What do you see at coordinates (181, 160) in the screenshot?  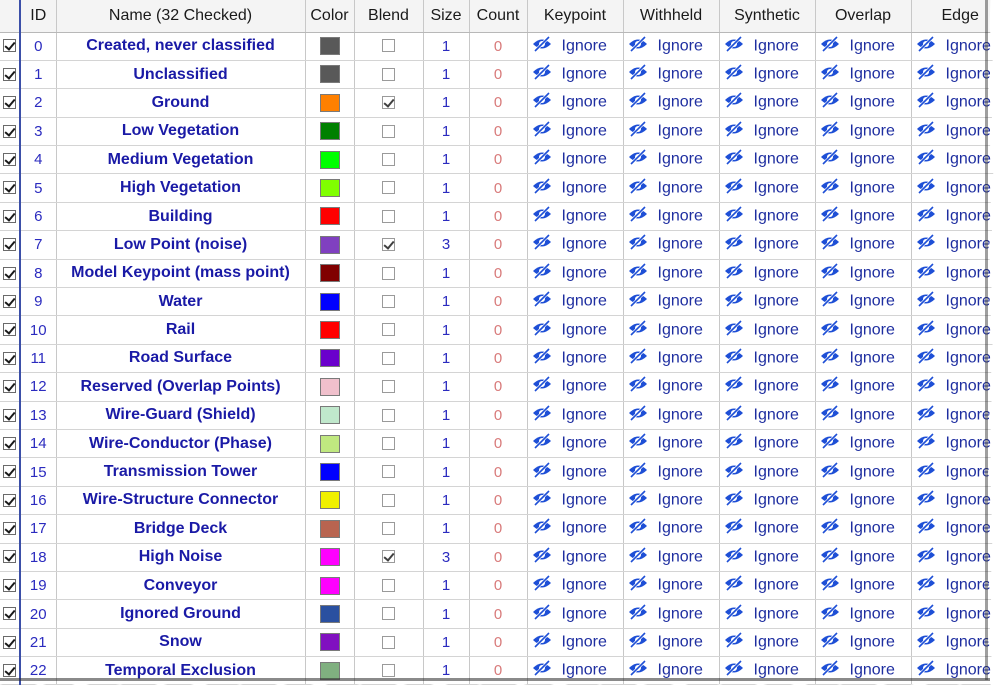 I see `class-name: Medium Vegetation` at bounding box center [181, 160].